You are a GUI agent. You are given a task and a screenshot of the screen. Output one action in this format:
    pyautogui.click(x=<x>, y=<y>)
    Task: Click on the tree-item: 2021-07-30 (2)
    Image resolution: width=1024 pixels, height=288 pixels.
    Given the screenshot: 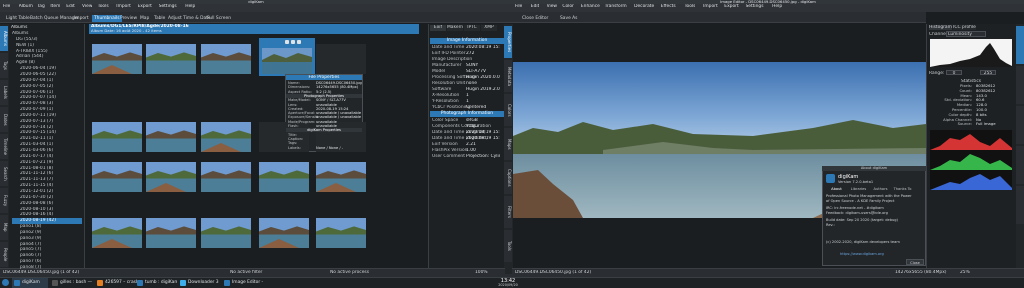 What is the action you would take?
    pyautogui.click(x=47, y=197)
    